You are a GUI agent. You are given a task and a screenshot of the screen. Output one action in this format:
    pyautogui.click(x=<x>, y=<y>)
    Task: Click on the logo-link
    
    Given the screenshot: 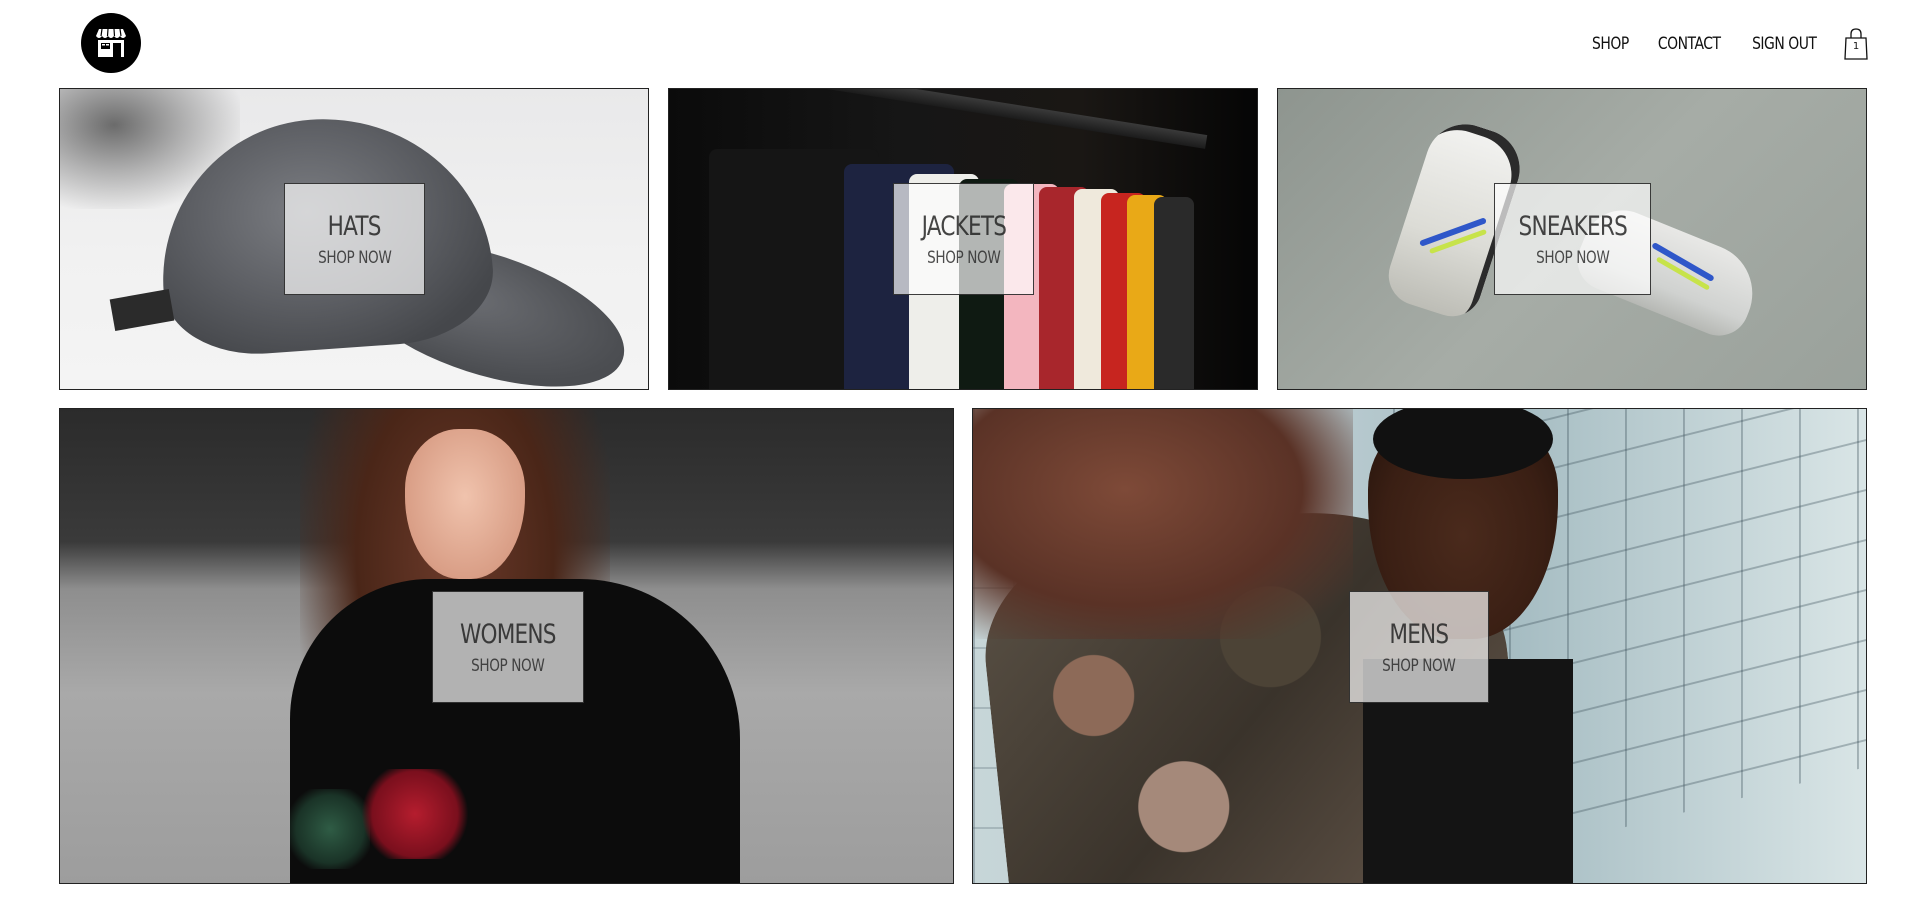 What is the action you would take?
    pyautogui.click(x=111, y=43)
    